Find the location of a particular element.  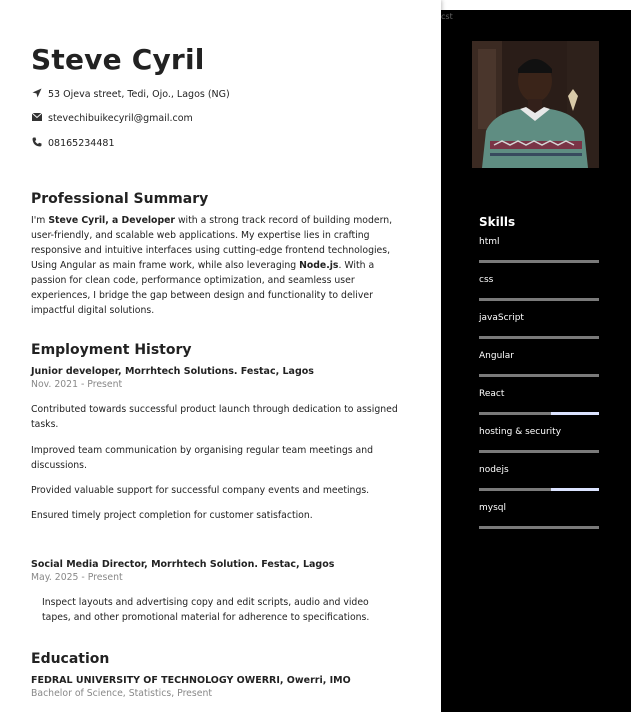

envelope-icon is located at coordinates (37, 118).